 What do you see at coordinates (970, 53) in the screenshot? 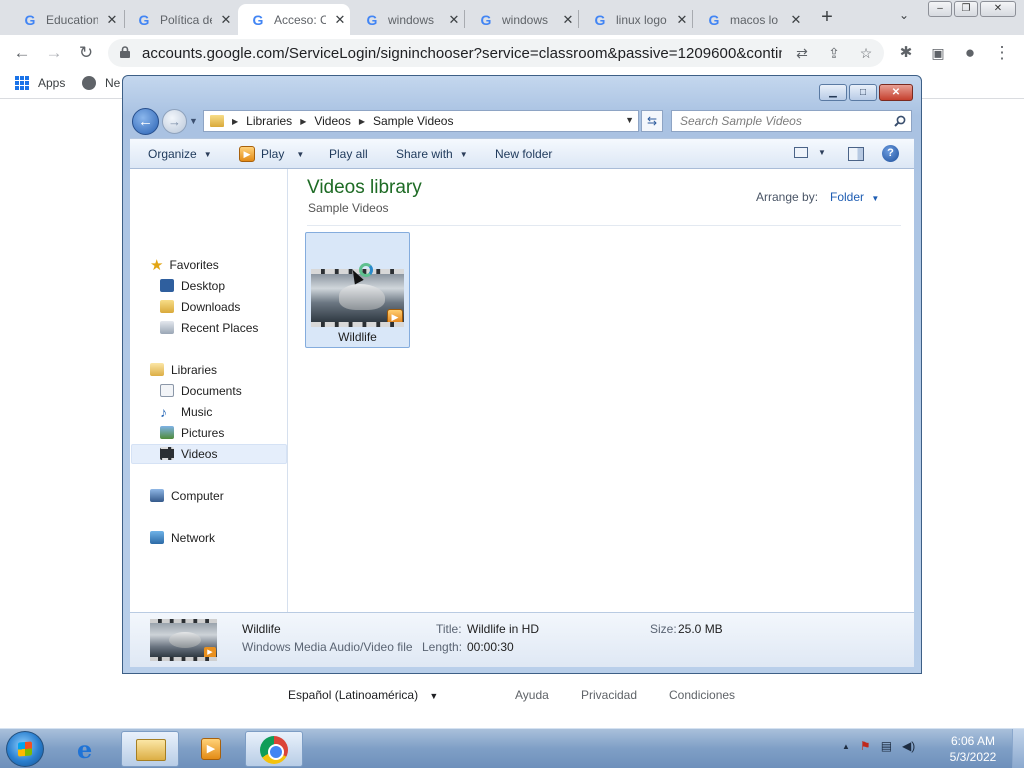
I see `profile-avatar-icon: ●` at bounding box center [970, 53].